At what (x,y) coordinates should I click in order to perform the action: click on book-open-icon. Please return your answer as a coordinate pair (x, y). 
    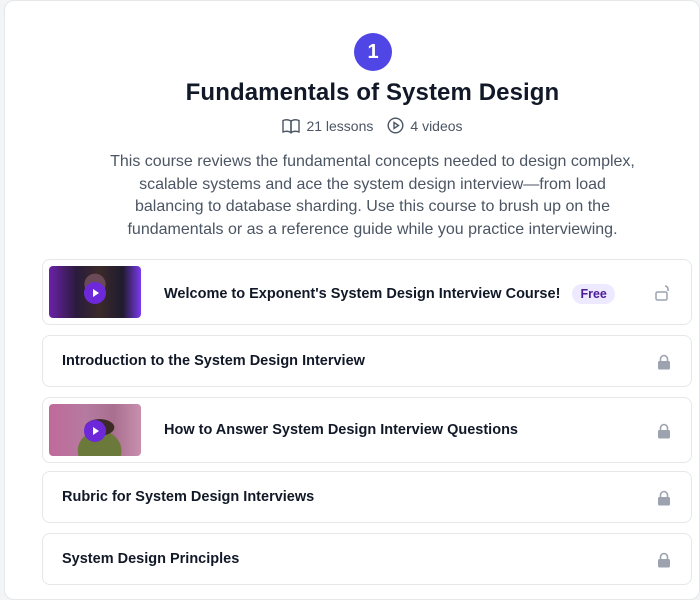
    Looking at the image, I should click on (291, 126).